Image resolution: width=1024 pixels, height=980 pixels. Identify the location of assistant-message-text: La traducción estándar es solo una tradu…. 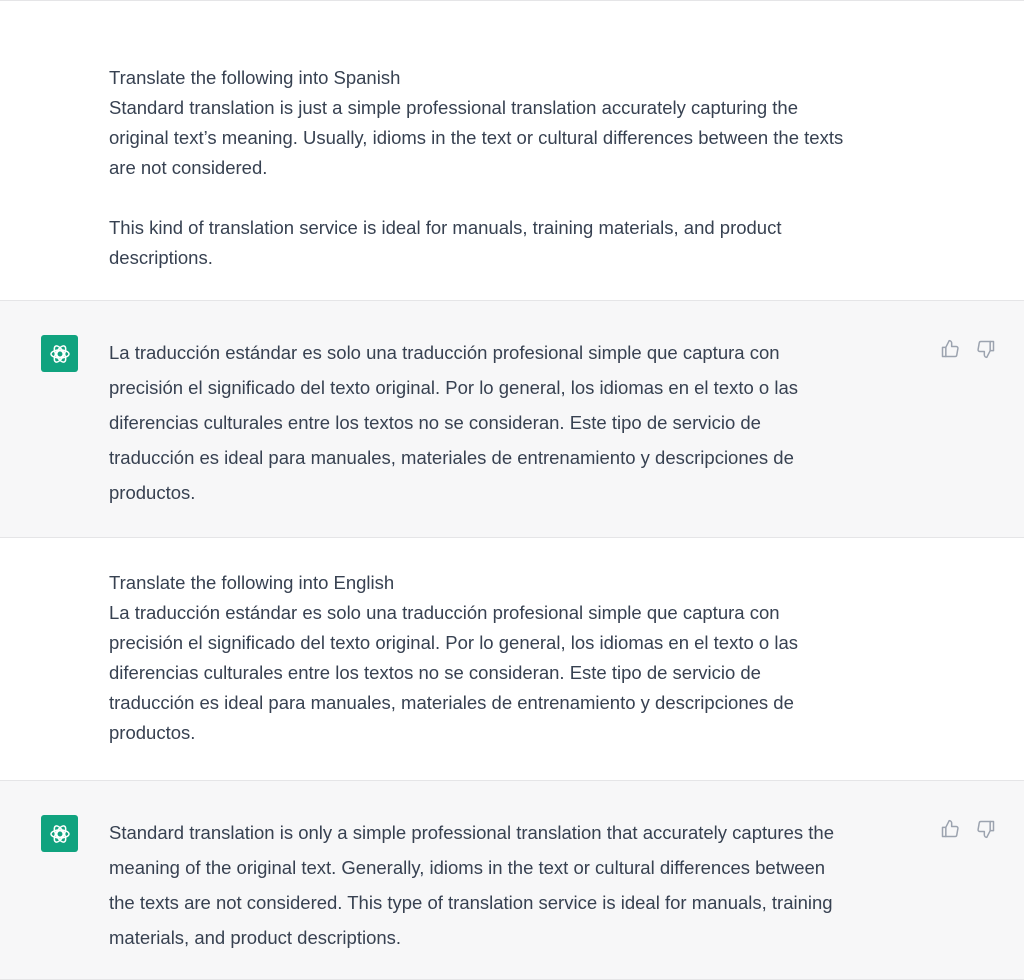
(453, 422).